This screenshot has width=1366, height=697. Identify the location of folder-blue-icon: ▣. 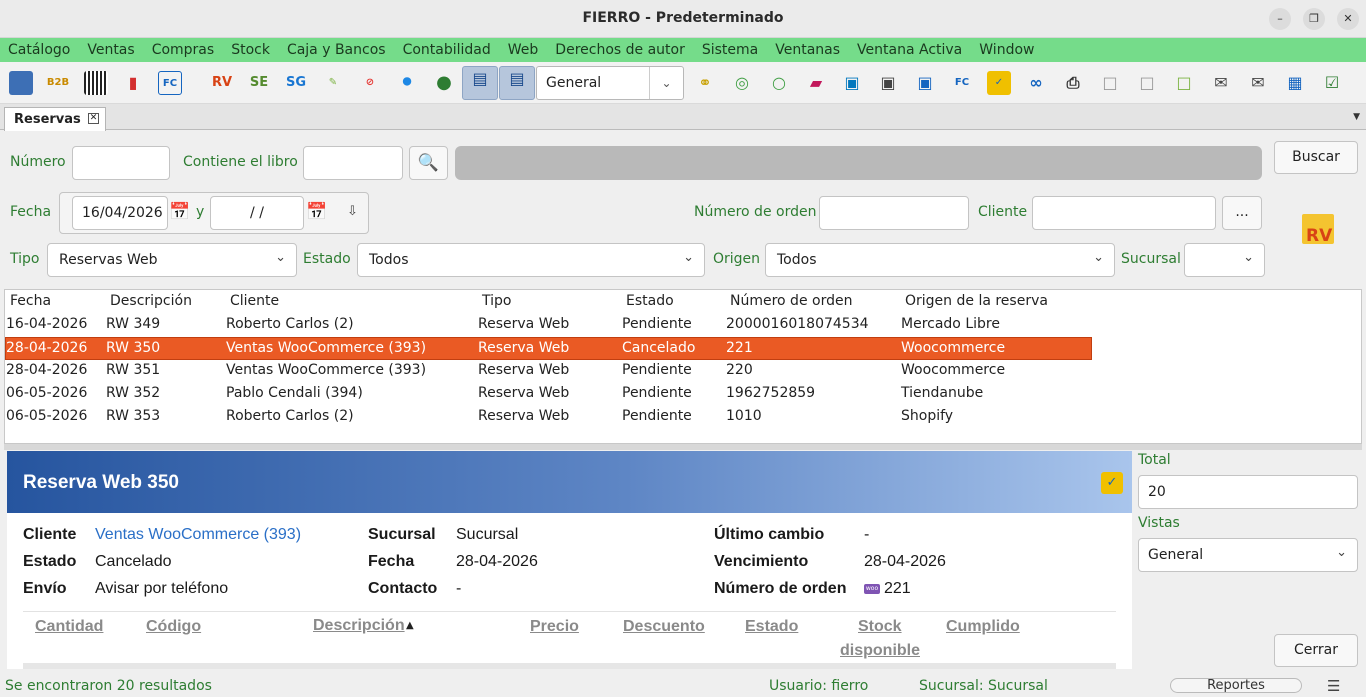
(852, 83).